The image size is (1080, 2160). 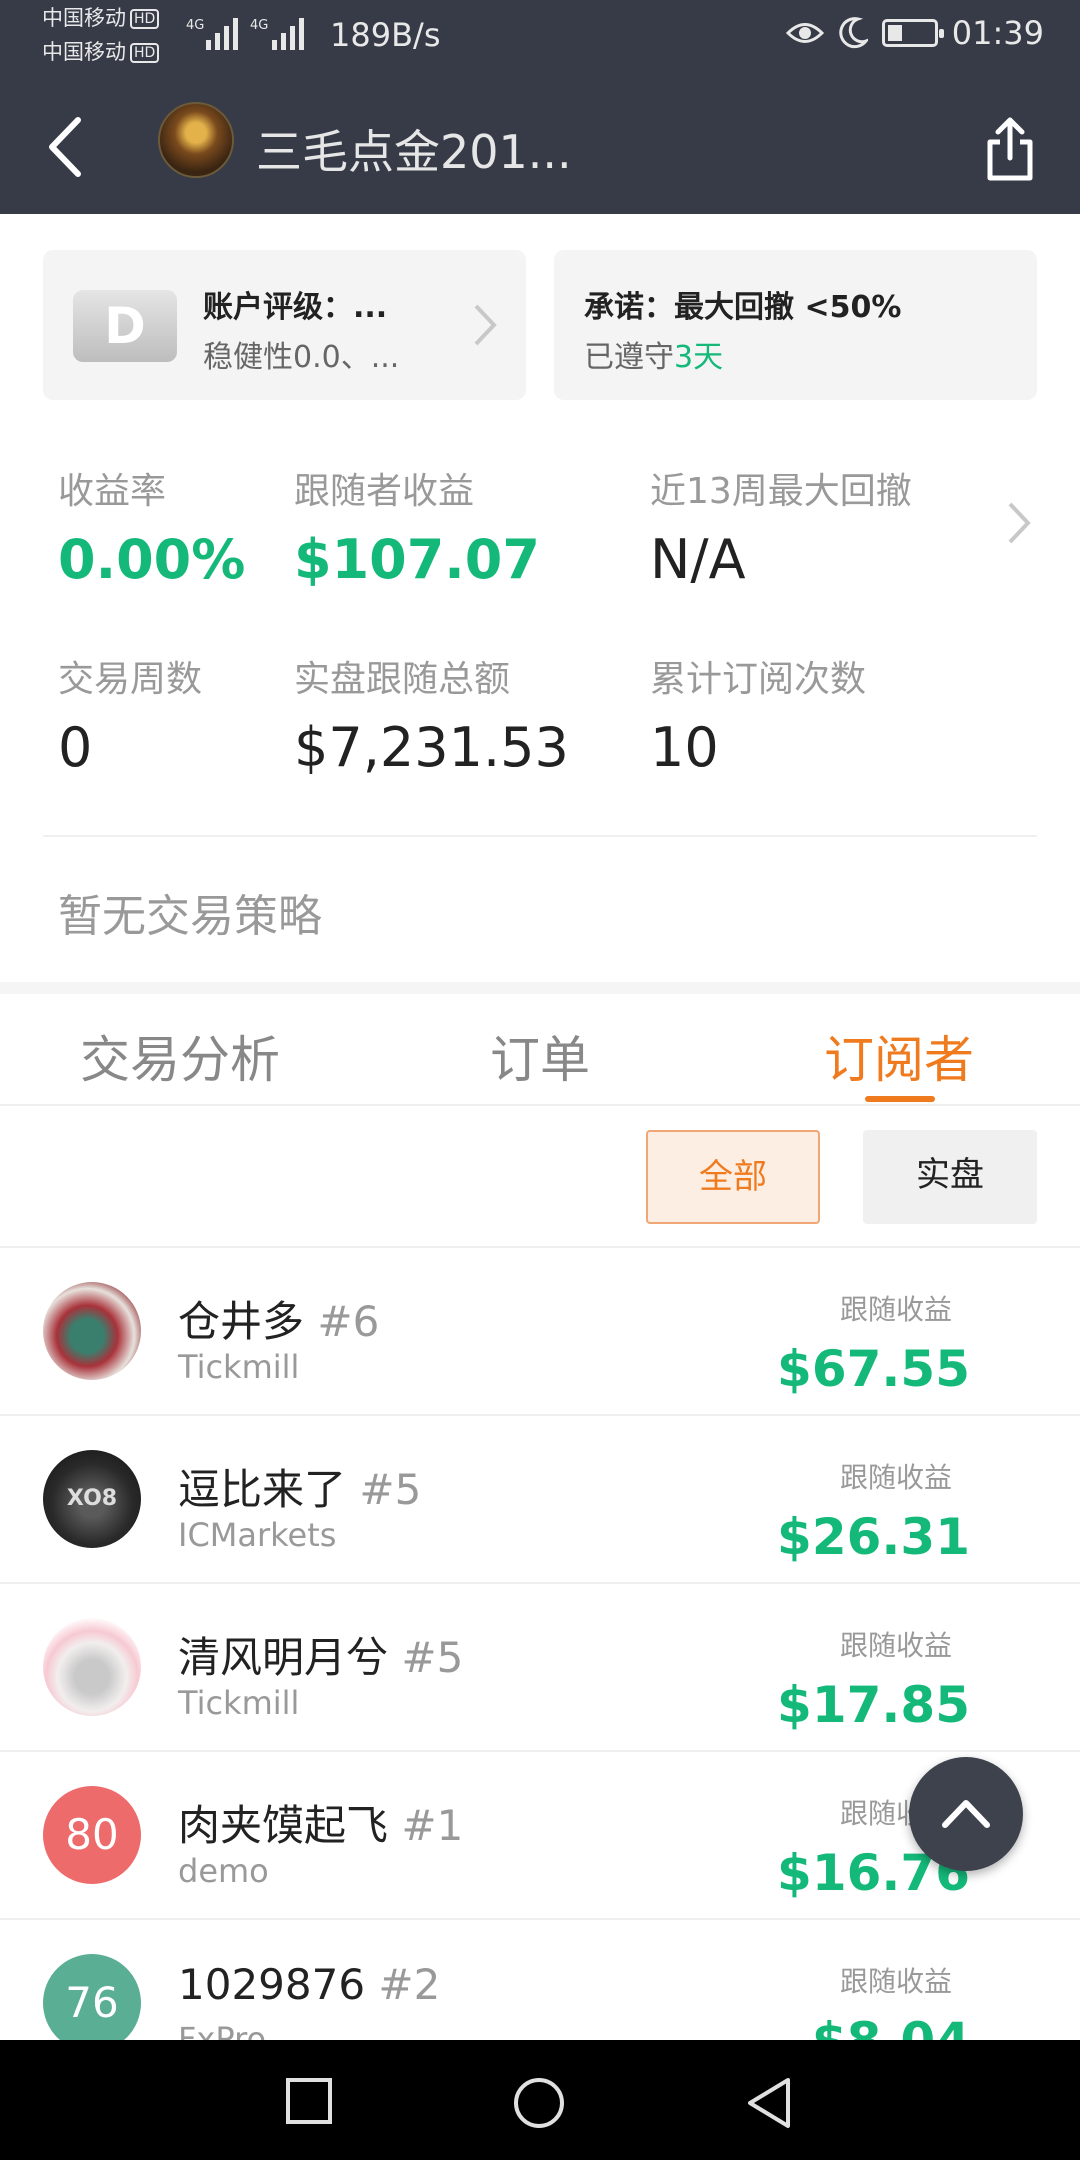 What do you see at coordinates (92, 1835) in the screenshot?
I see `avatar: 80` at bounding box center [92, 1835].